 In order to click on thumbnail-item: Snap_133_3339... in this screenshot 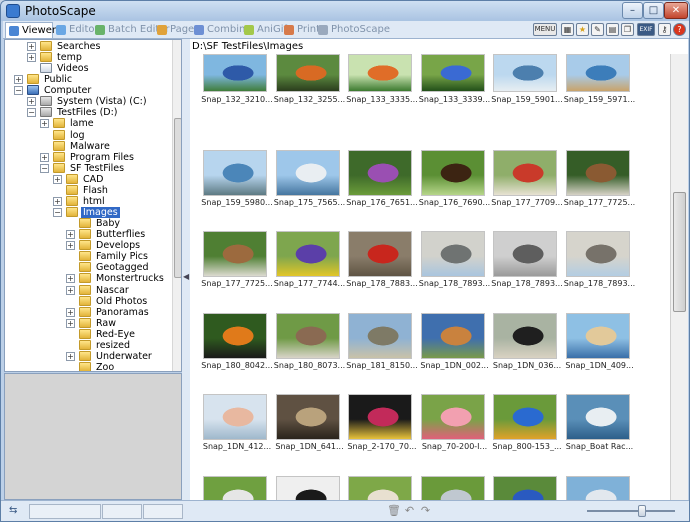, I will do `click(454, 94)`.